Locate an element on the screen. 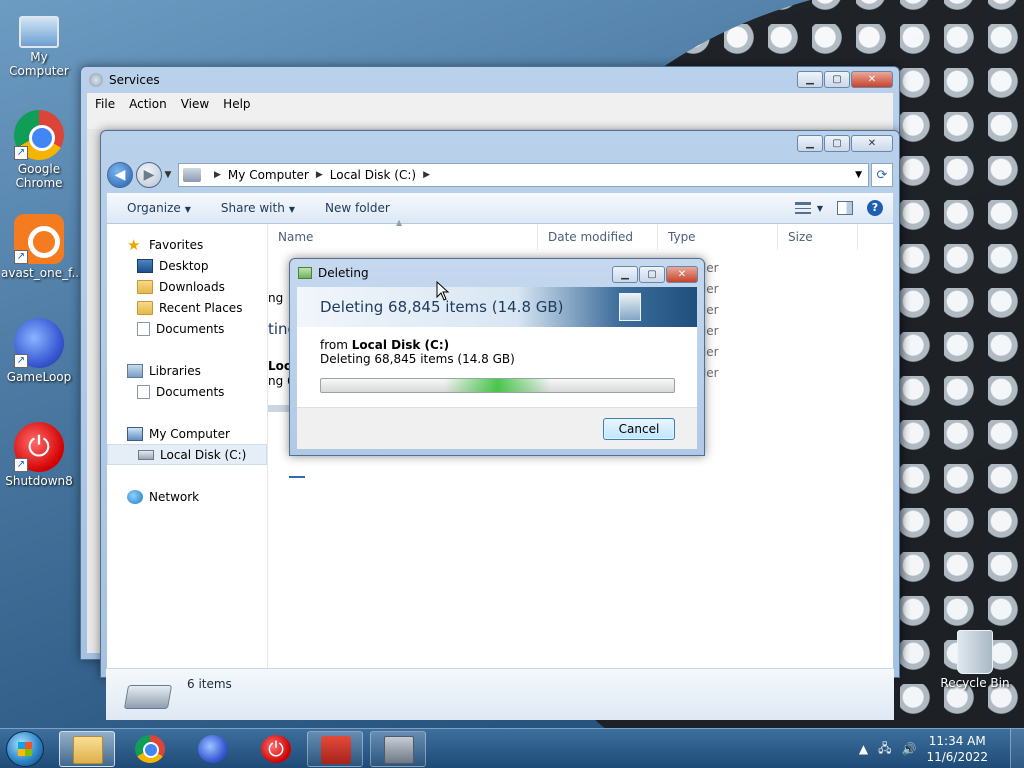  desktop-icon-label: Recycle Bin is located at coordinates (975, 683).